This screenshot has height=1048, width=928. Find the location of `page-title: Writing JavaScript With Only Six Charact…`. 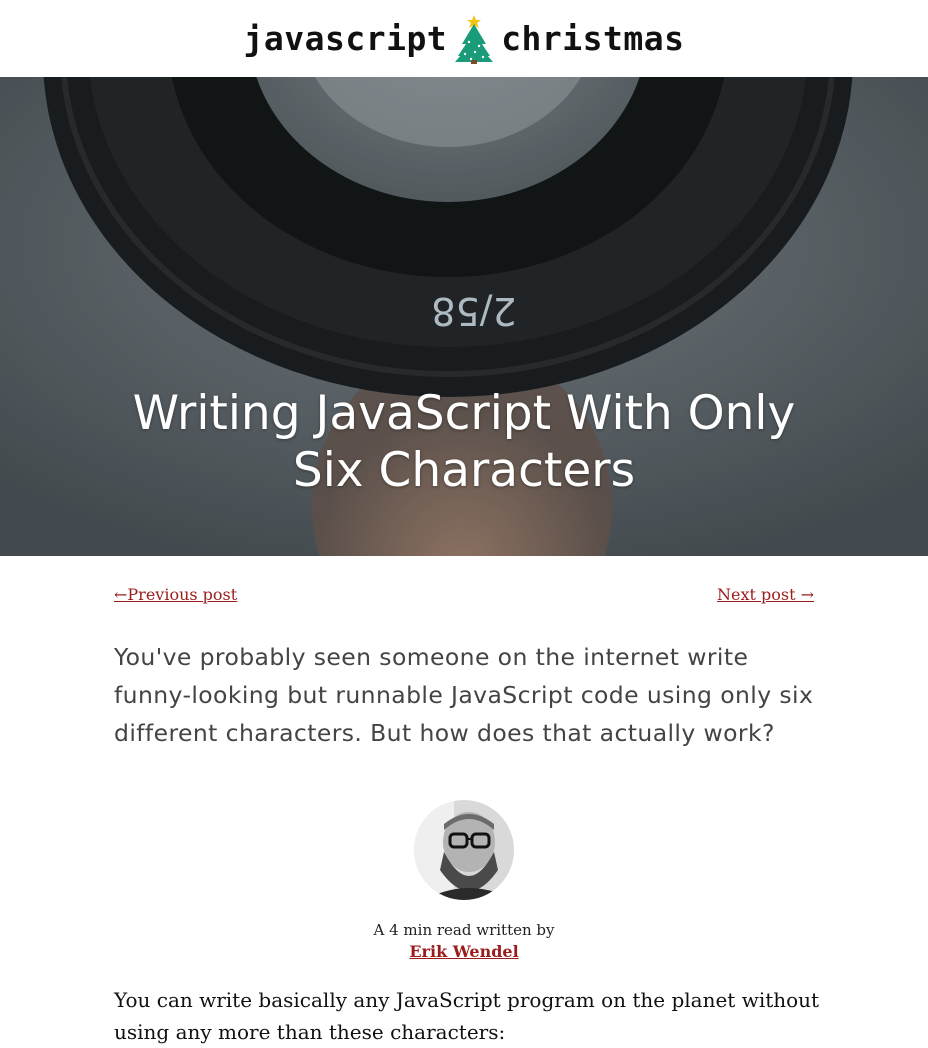

page-title: Writing JavaScript With Only Six Charact… is located at coordinates (464, 442).